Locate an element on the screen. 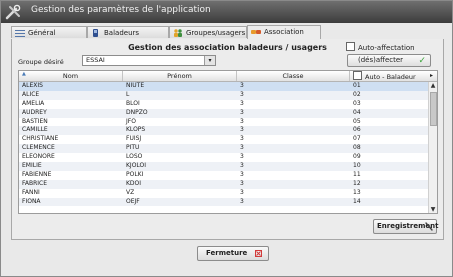  column-header-classe: Classe is located at coordinates (293, 76).